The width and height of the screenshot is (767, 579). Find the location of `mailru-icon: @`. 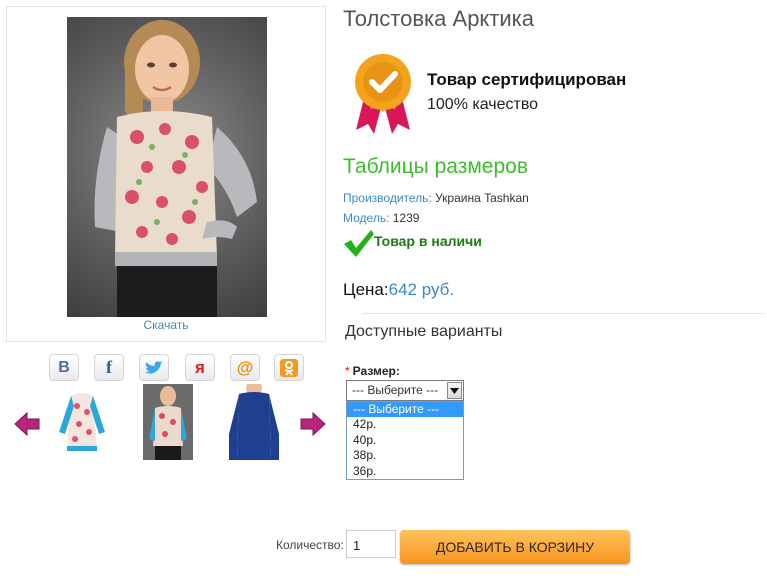

mailru-icon: @ is located at coordinates (245, 367).